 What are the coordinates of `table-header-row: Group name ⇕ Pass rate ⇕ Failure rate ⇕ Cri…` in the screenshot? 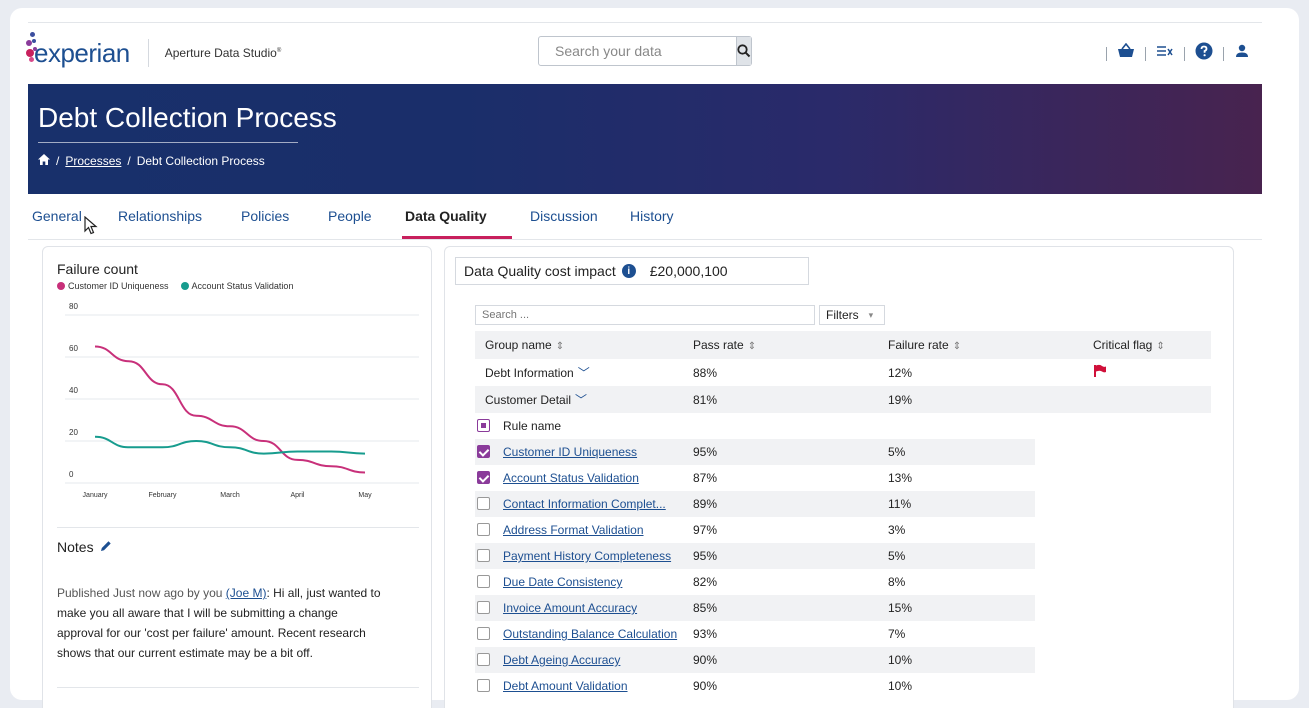 It's located at (843, 345).